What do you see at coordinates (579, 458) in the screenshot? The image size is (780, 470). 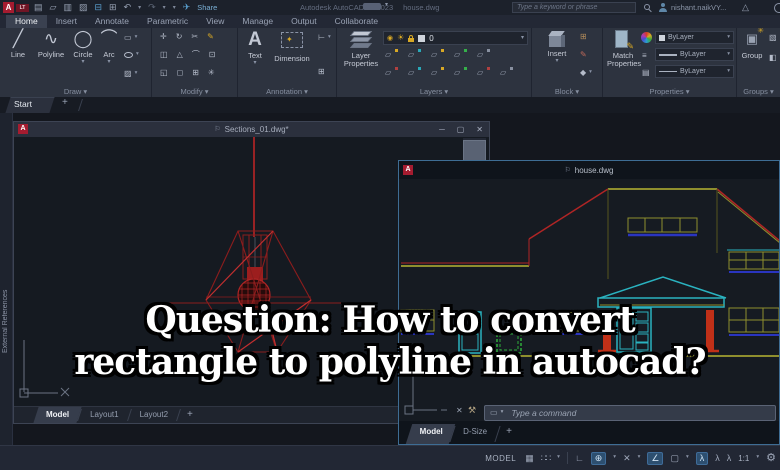 I see `ortho-mode-icon: ∟` at bounding box center [579, 458].